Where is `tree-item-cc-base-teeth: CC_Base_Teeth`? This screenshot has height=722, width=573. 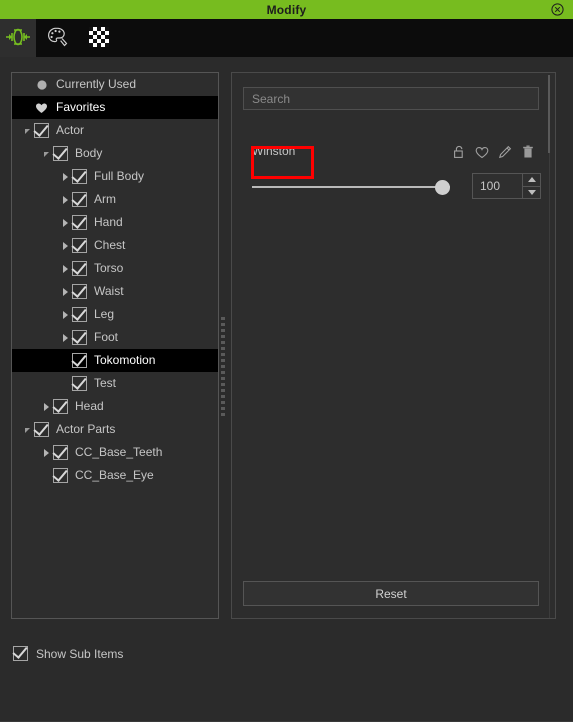 tree-item-cc-base-teeth: CC_Base_Teeth is located at coordinates (115, 452).